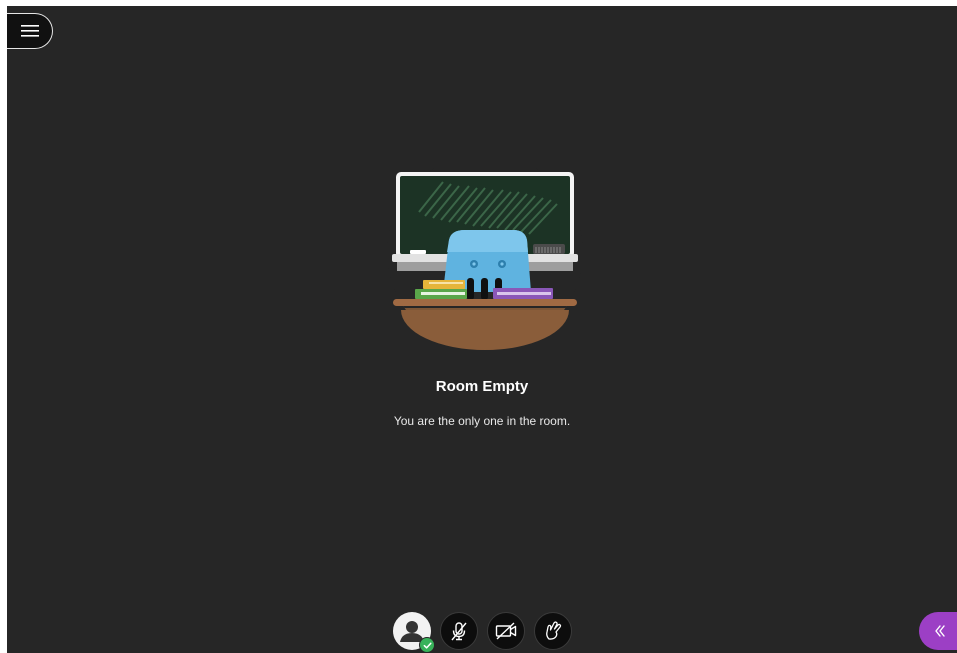 Image resolution: width=957 pixels, height=653 pixels. I want to click on raise-hand-icon, so click(554, 630).